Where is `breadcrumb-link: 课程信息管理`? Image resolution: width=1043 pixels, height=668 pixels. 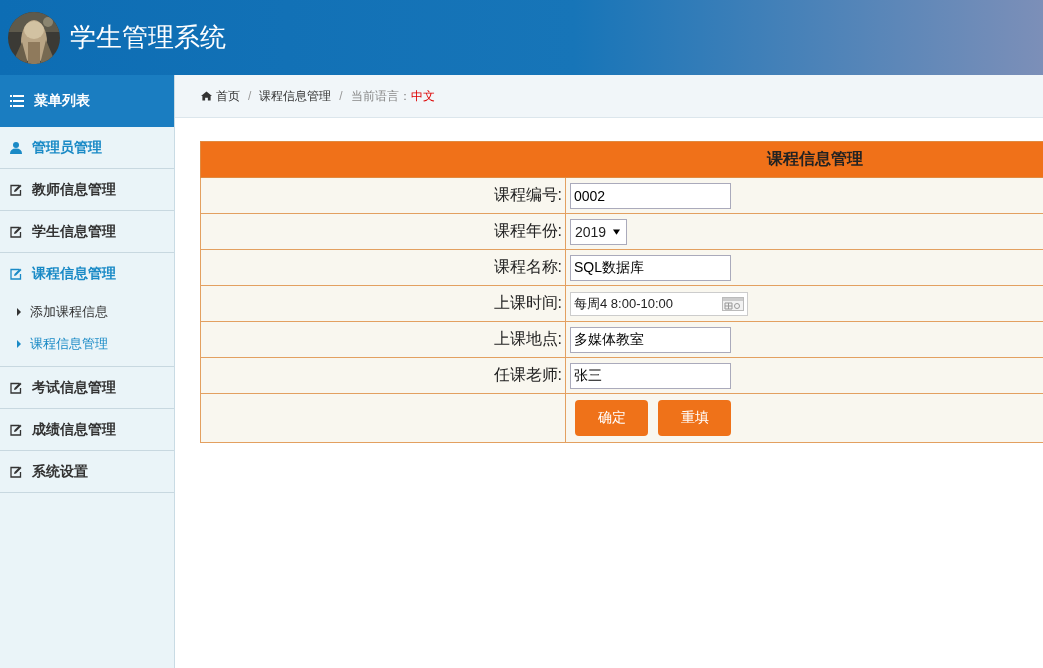 breadcrumb-link: 课程信息管理 is located at coordinates (295, 96).